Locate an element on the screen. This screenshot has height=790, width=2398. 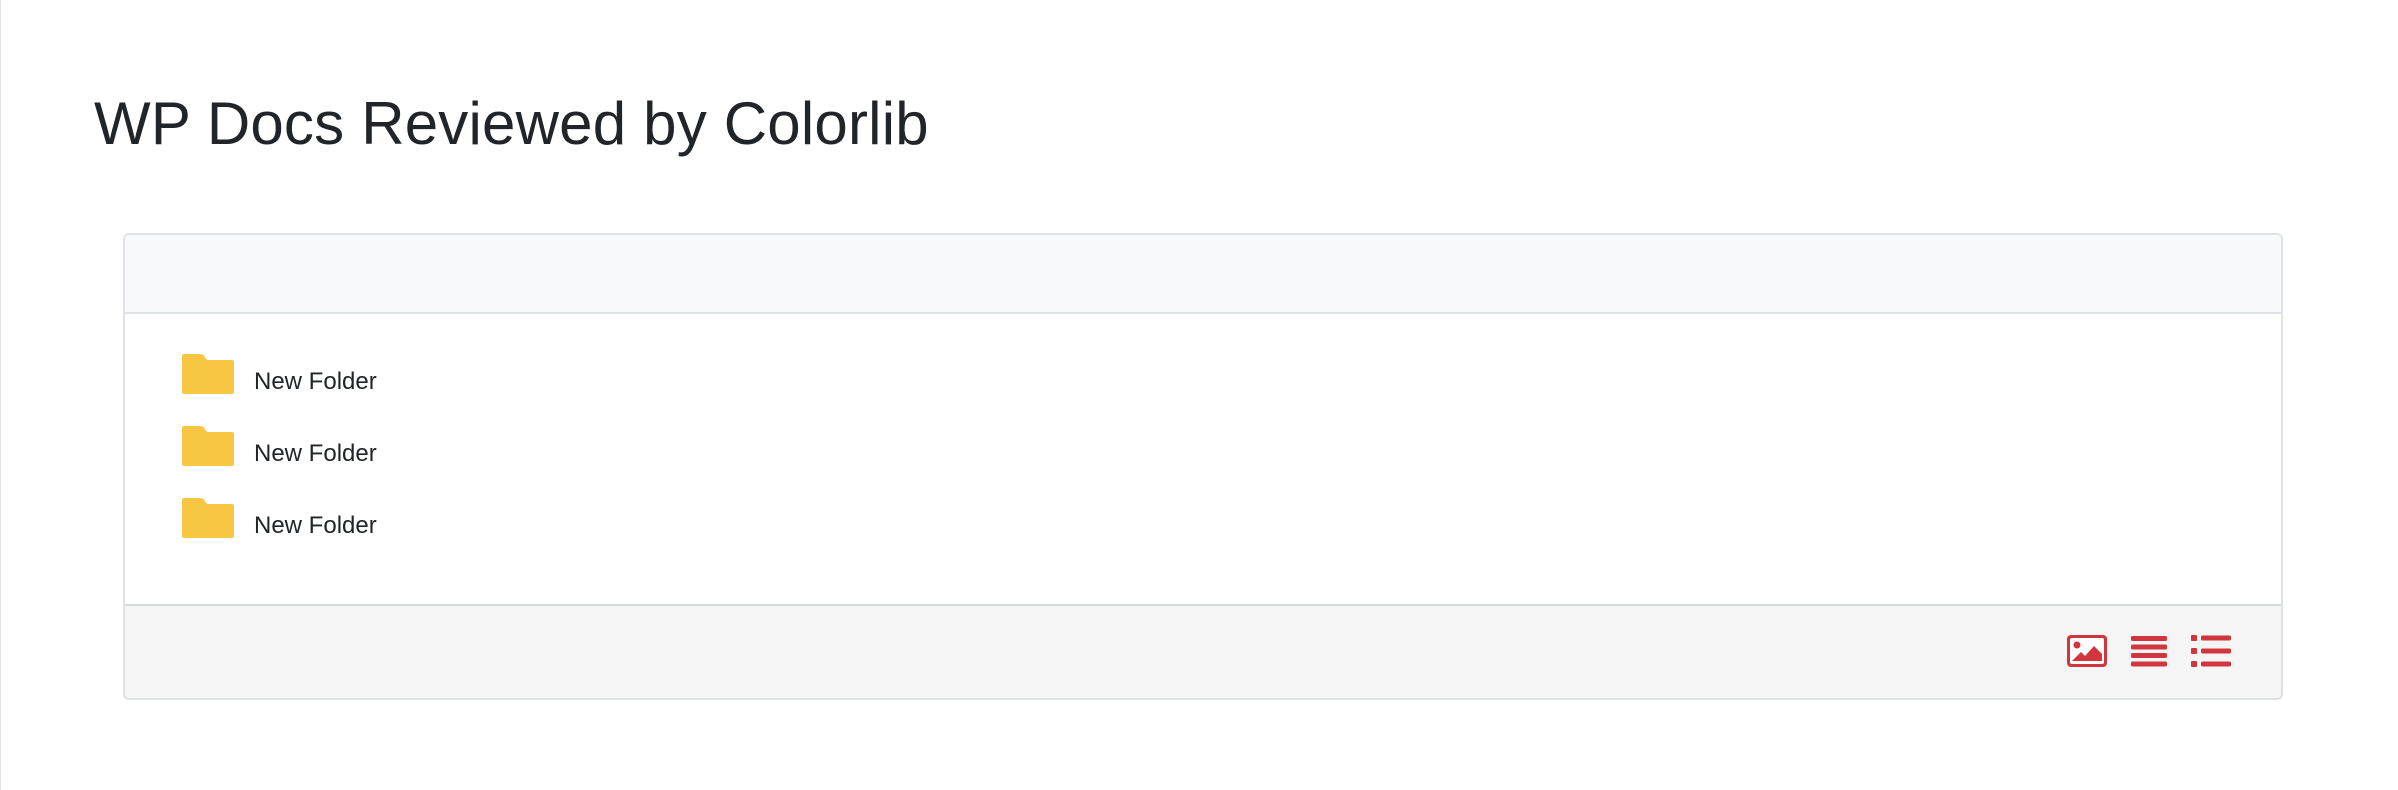
detail-list-view-button is located at coordinates (2211, 651).